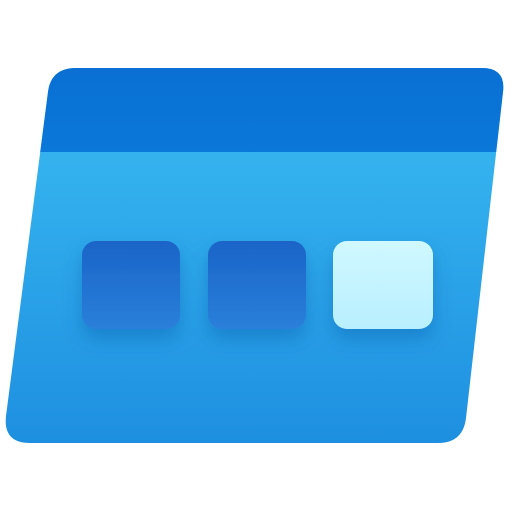 The width and height of the screenshot is (512, 512). Describe the element at coordinates (383, 285) in the screenshot. I see `tile-light` at that location.